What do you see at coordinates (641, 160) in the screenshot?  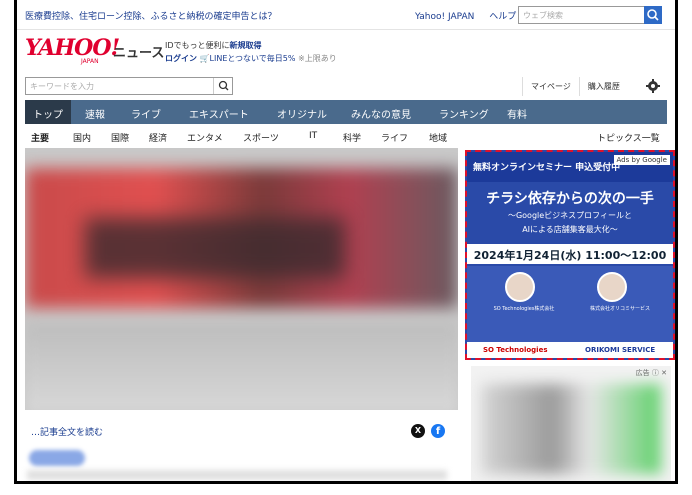 I see `ads-by-google-label: Ads by Google` at bounding box center [641, 160].